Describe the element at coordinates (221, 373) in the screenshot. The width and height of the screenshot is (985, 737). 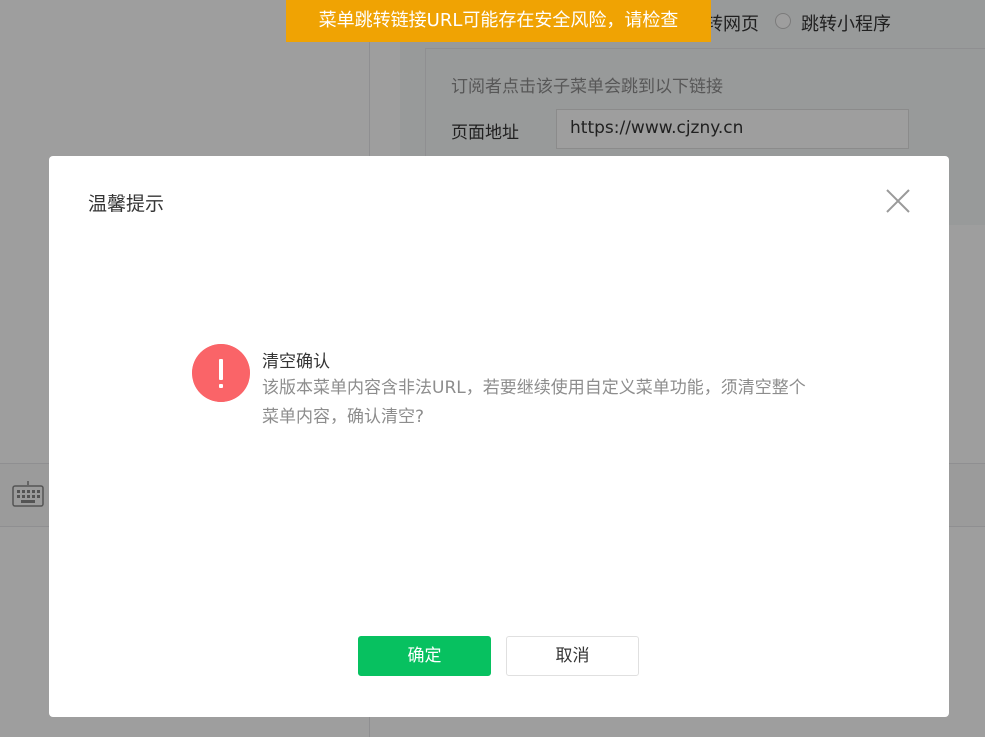
I see `exclamation-icon` at that location.